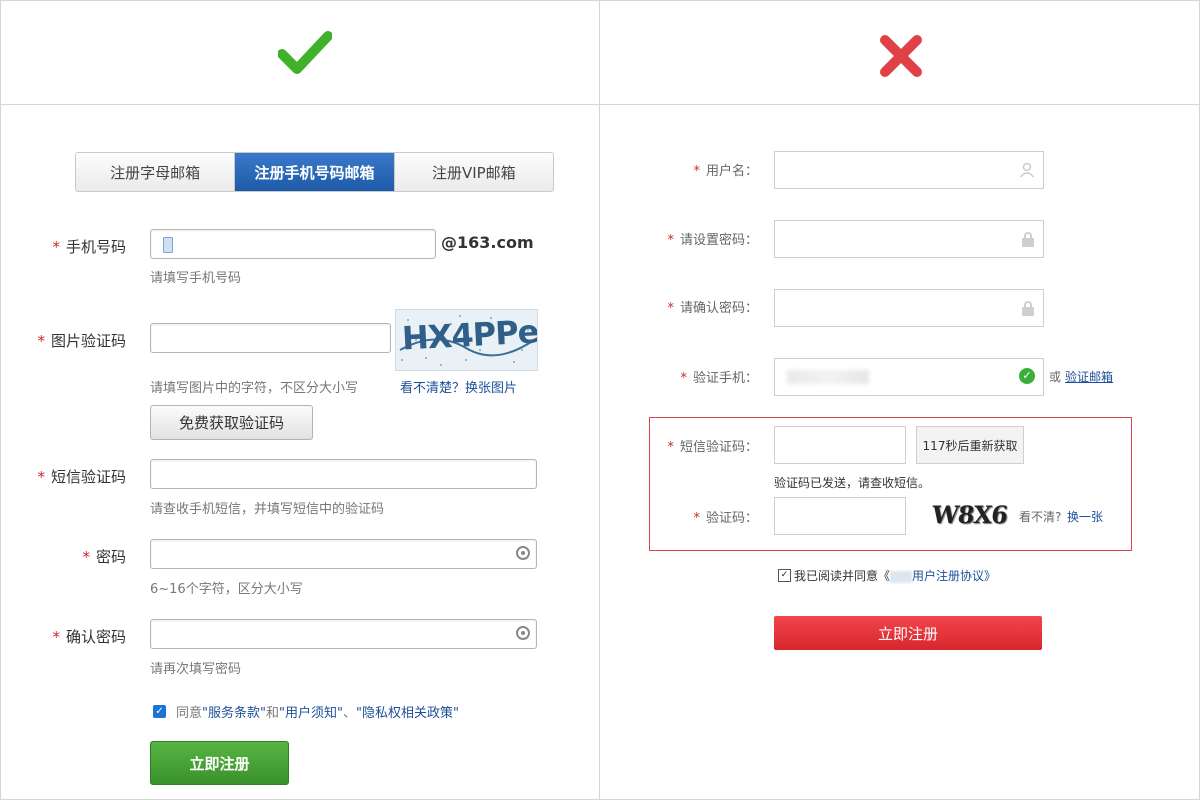 Image resolution: width=1200 pixels, height=800 pixels. What do you see at coordinates (343, 554) in the screenshot?
I see `password-input` at bounding box center [343, 554].